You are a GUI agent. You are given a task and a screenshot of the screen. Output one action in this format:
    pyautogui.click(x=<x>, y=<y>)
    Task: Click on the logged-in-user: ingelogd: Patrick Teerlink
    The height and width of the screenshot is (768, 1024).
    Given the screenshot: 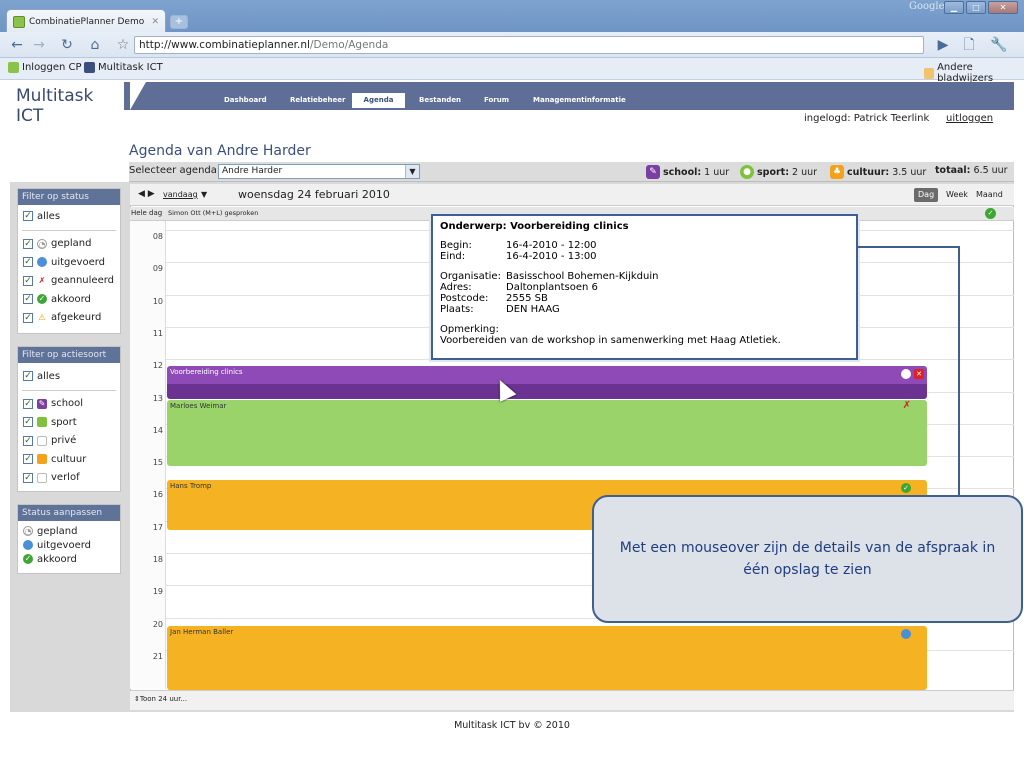 What is the action you would take?
    pyautogui.click(x=867, y=118)
    